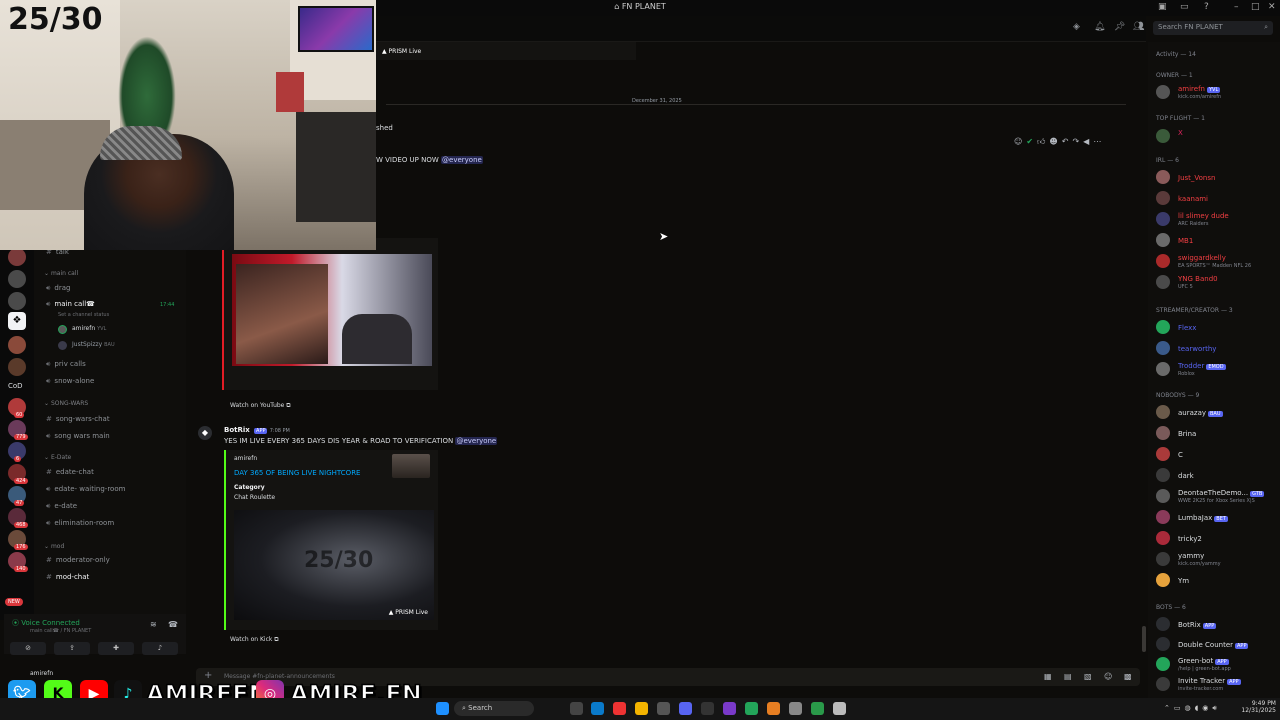 Image resolution: width=1280 pixels, height=720 pixels. What do you see at coordinates (1217, 413) in the screenshot?
I see `member-item: aurazay BAU` at bounding box center [1217, 413].